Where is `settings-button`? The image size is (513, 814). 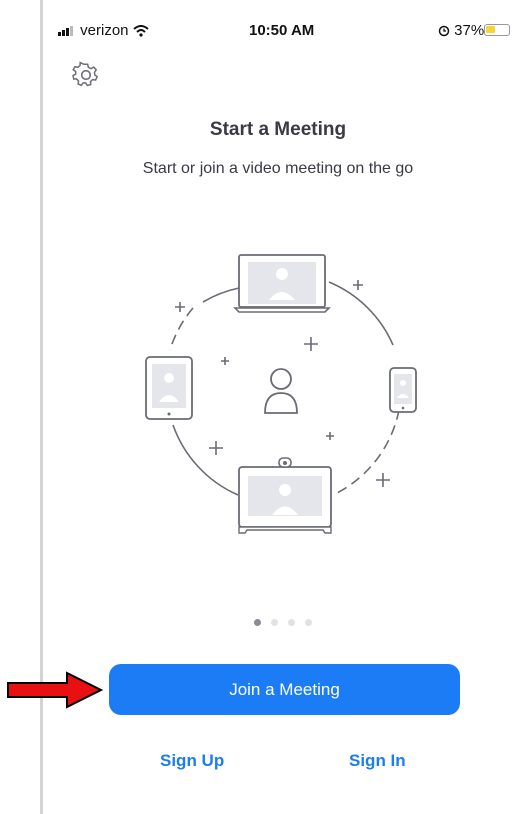 settings-button is located at coordinates (86, 75).